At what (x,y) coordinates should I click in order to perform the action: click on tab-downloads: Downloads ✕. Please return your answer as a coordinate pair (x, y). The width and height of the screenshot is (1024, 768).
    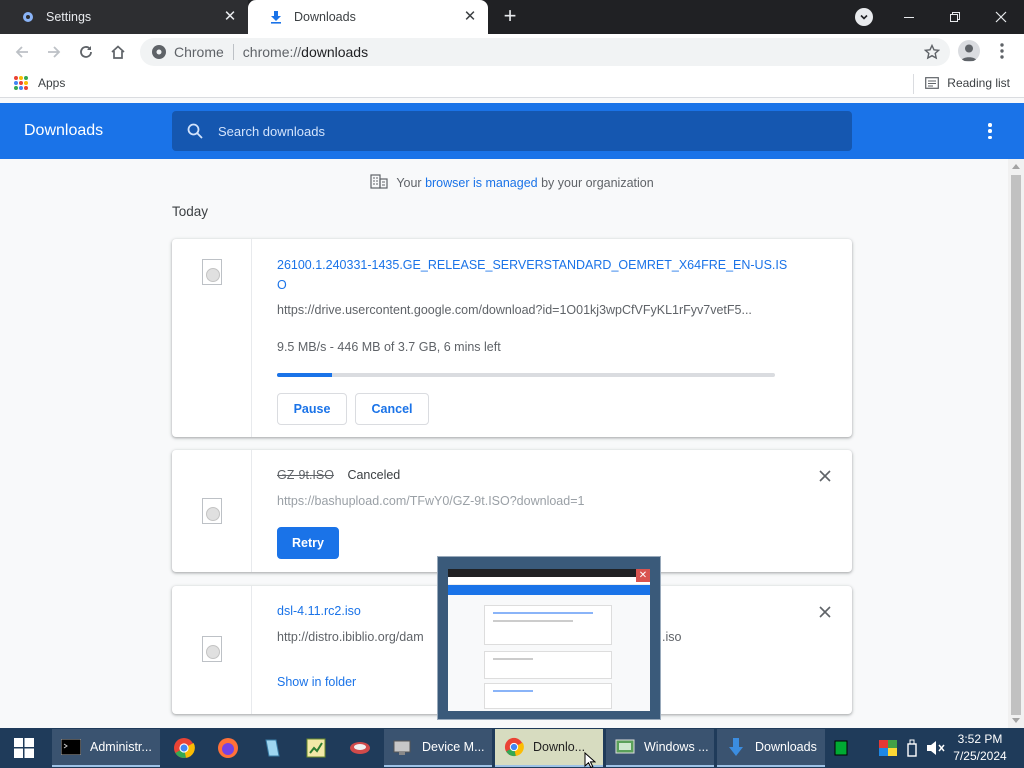
    Looking at the image, I should click on (368, 17).